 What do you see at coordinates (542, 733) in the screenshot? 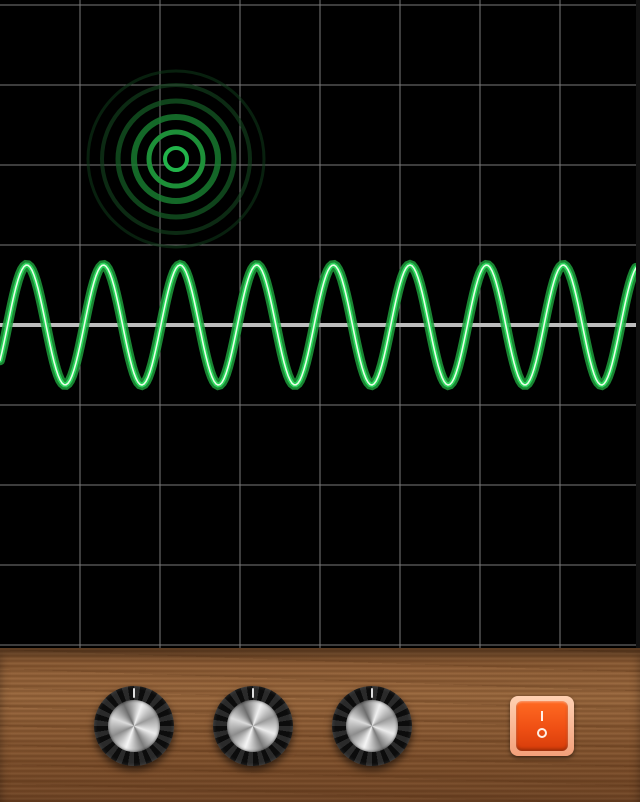
I see `power-off-icon` at bounding box center [542, 733].